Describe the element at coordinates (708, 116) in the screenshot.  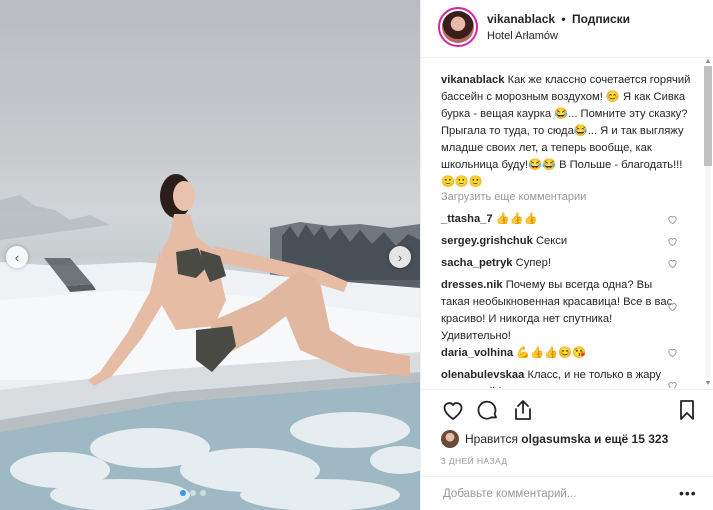
I see `scrollbar-thumb` at that location.